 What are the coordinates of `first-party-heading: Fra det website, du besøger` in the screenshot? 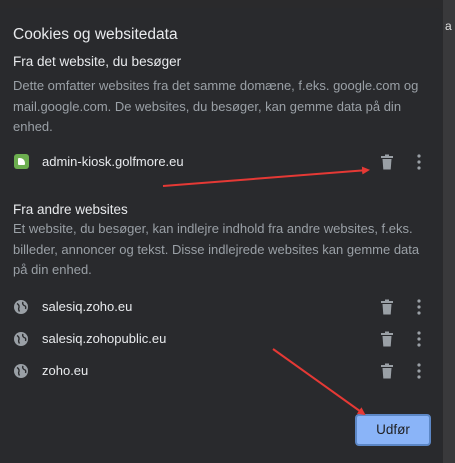 It's located at (97, 61).